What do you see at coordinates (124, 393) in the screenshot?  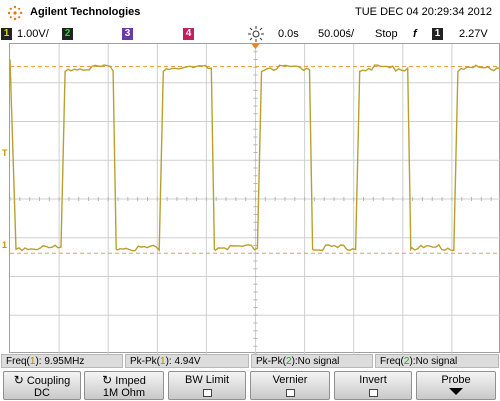 I see `softkey-value: 1M Ohm` at bounding box center [124, 393].